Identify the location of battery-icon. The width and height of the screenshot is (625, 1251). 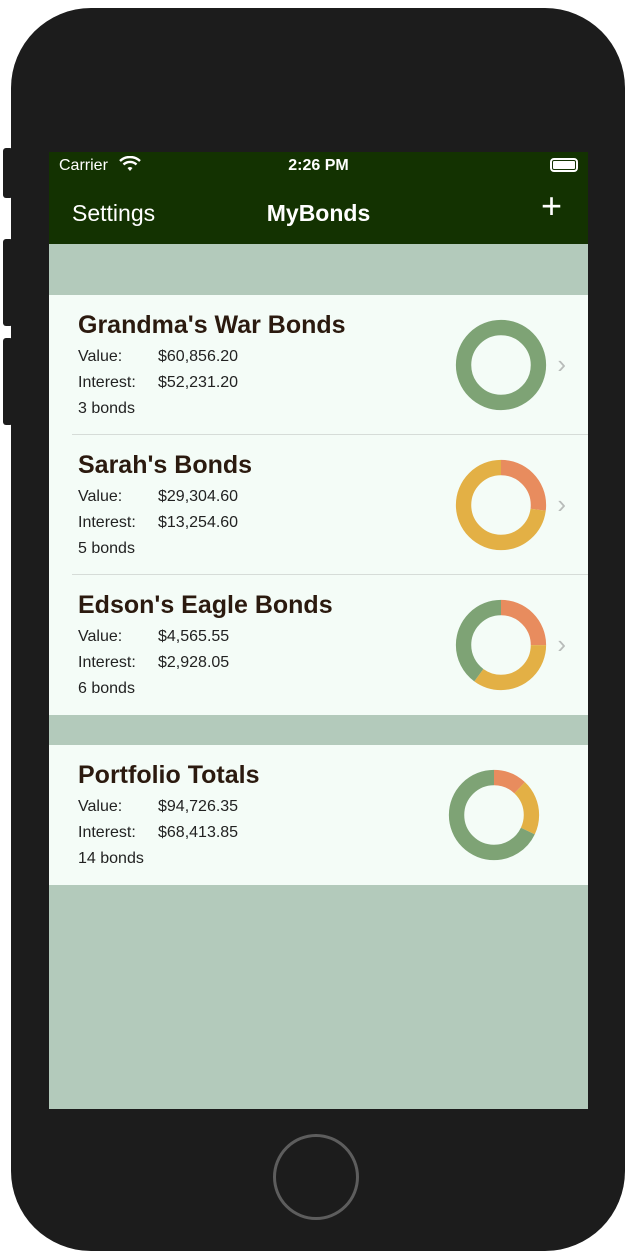
(564, 165).